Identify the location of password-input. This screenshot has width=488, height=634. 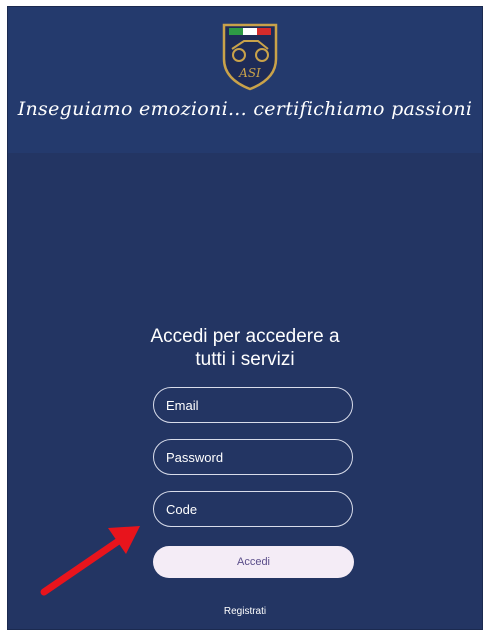
(253, 457).